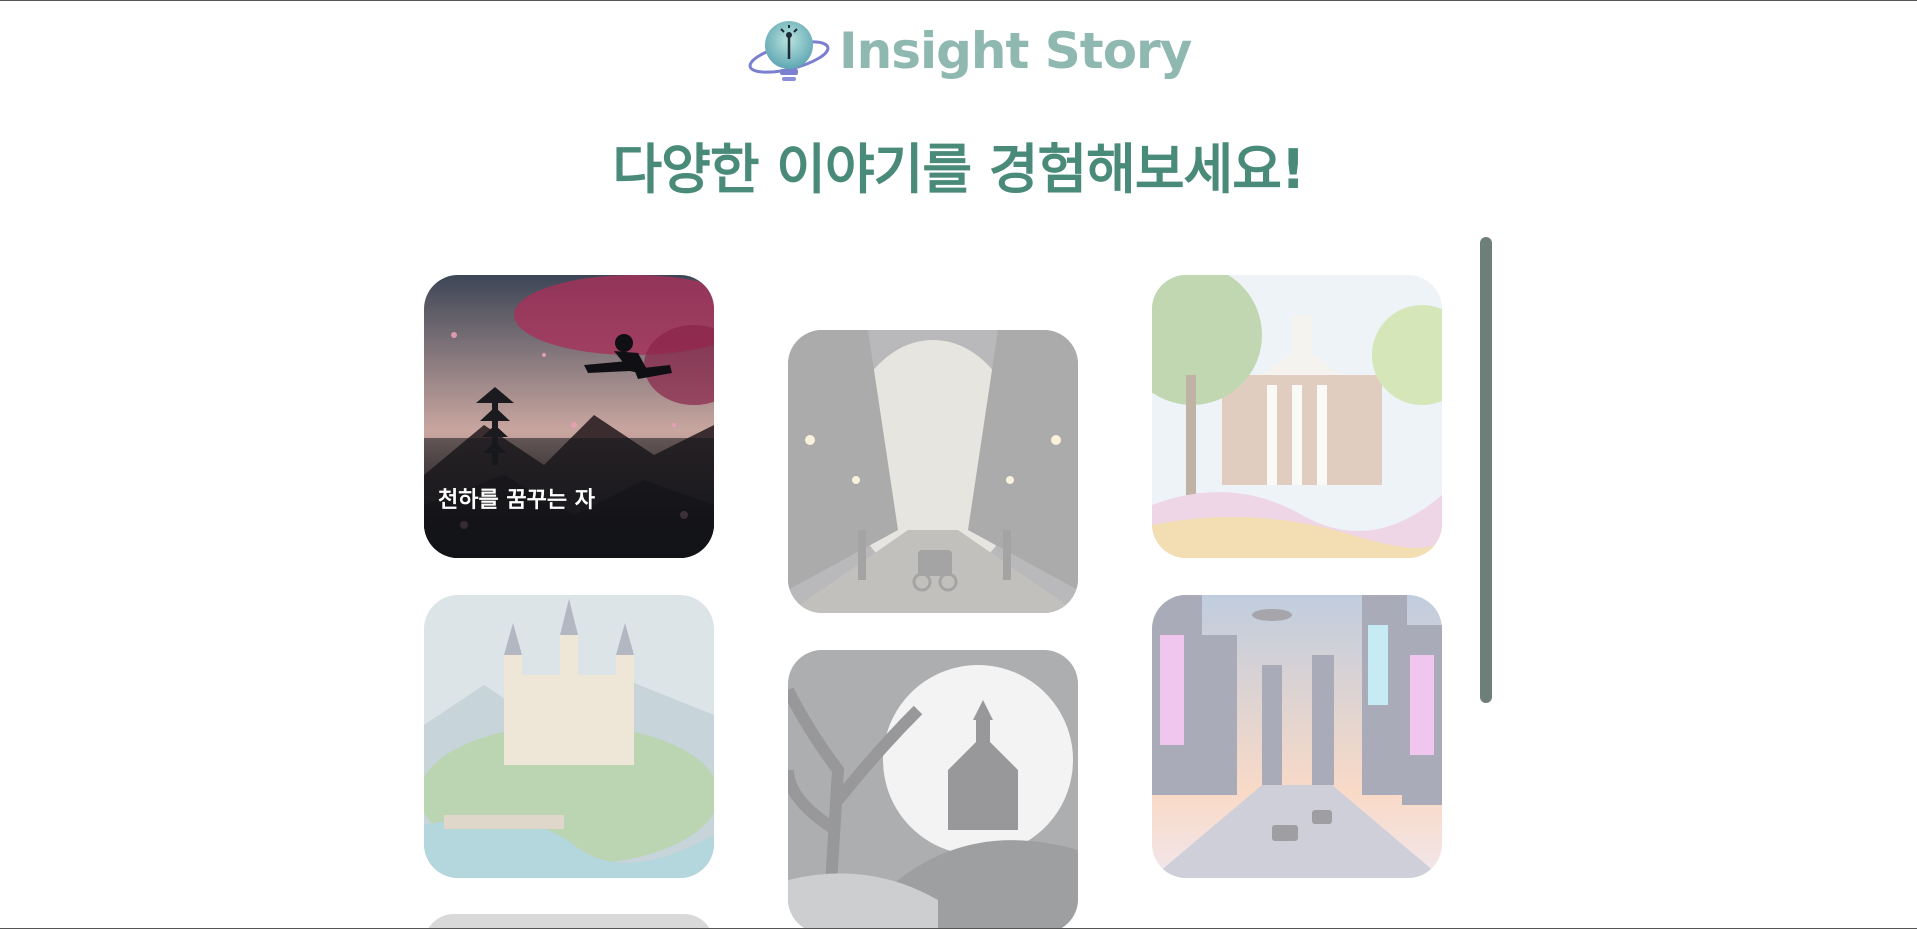 The image size is (1917, 929). I want to click on story-image-victorian-street, so click(933, 471).